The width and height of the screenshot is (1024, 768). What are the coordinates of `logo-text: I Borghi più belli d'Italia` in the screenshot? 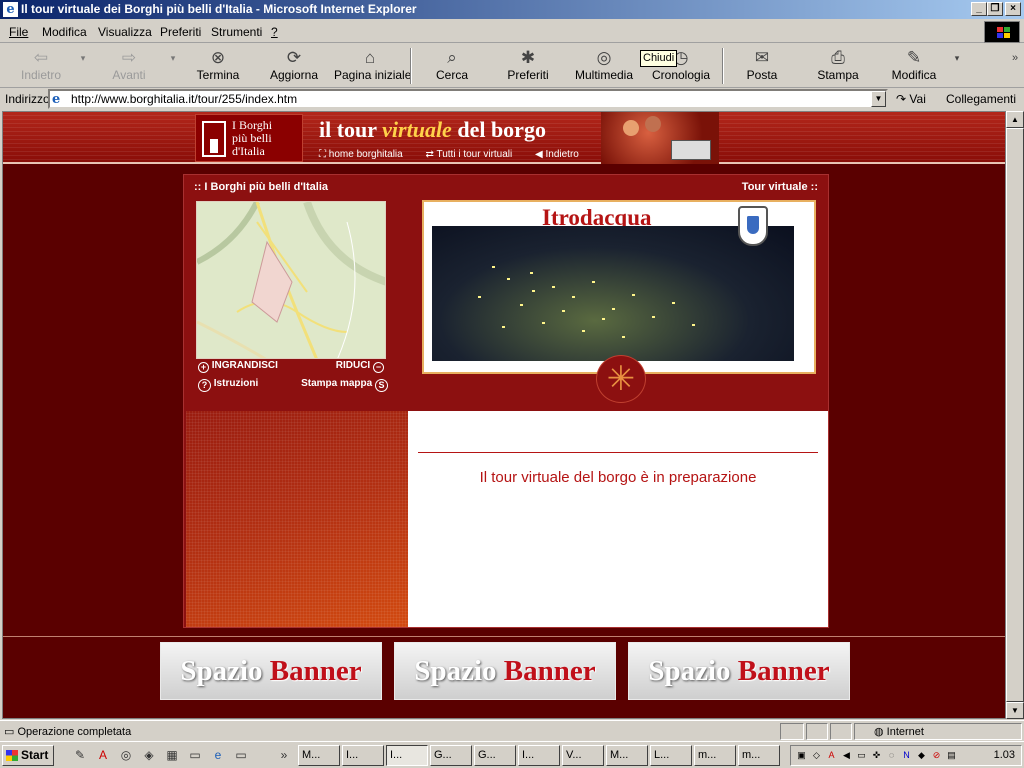 It's located at (252, 138).